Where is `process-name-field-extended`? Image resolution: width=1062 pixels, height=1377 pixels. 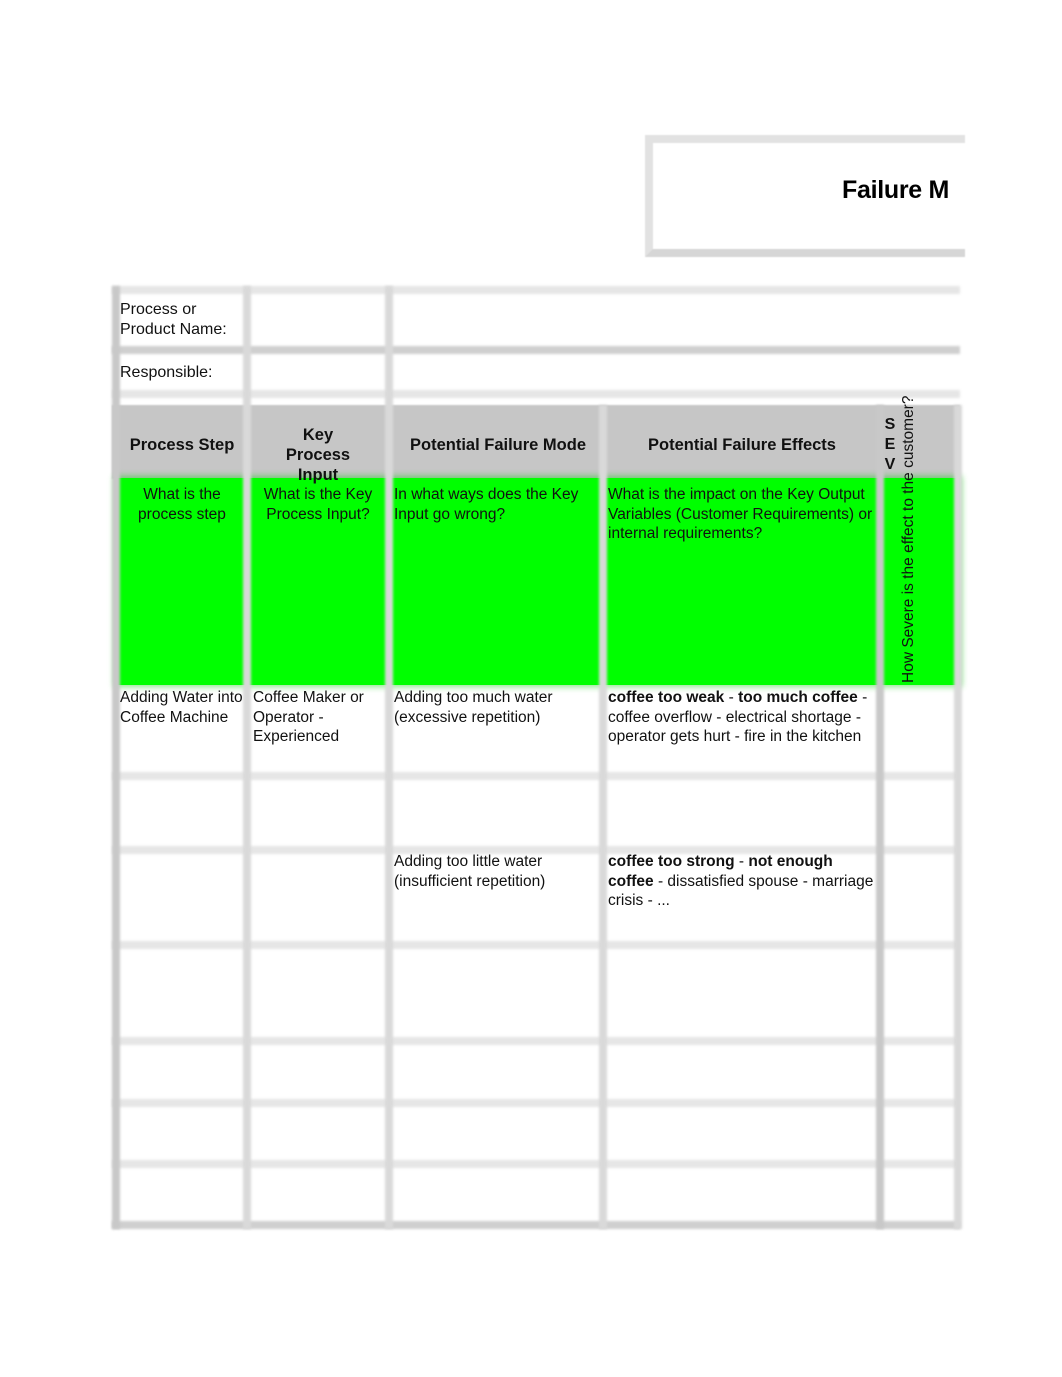 process-name-field-extended is located at coordinates (677, 319).